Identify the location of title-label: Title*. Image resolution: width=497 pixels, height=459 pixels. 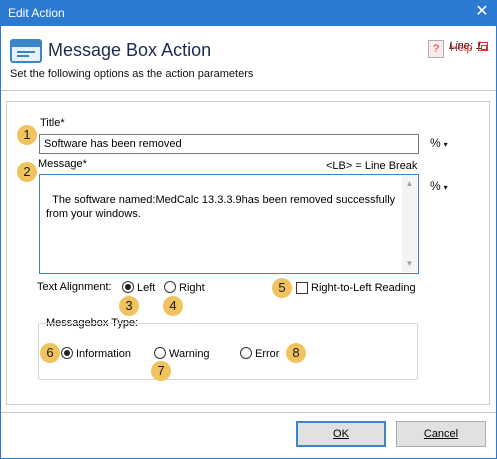
(52, 123).